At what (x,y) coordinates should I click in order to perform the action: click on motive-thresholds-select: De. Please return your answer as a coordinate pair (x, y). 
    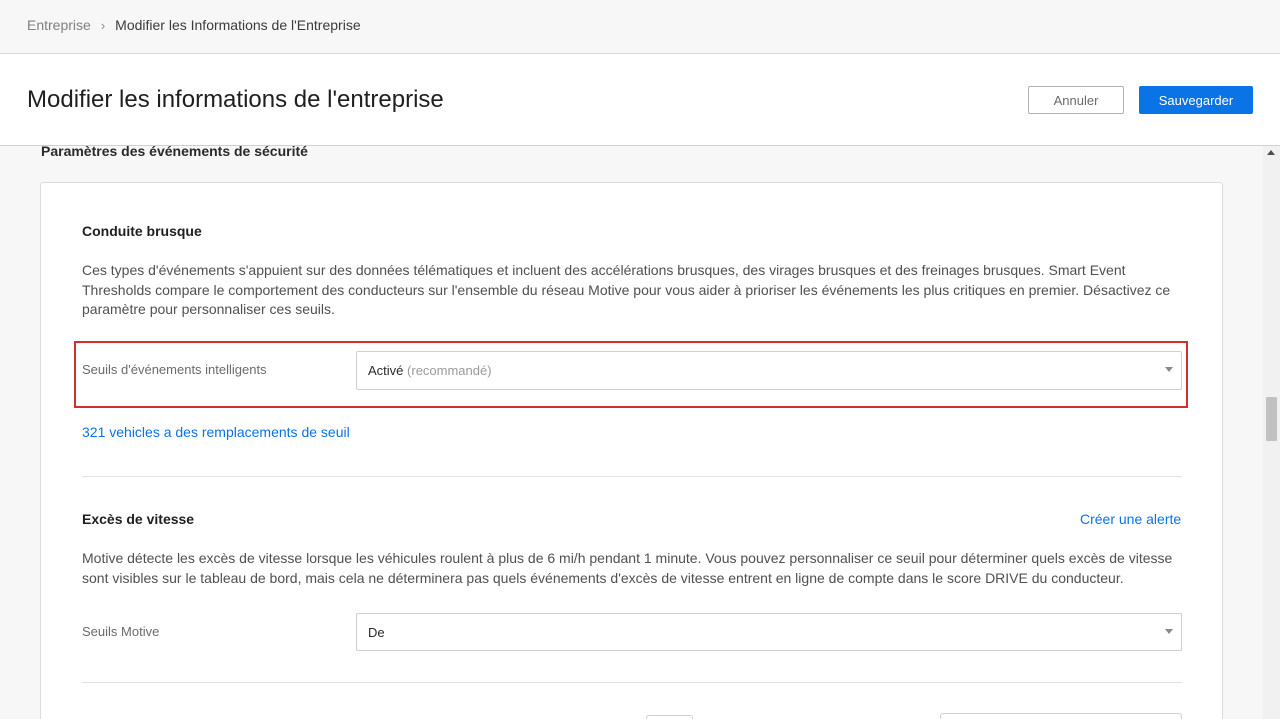
    Looking at the image, I should click on (769, 632).